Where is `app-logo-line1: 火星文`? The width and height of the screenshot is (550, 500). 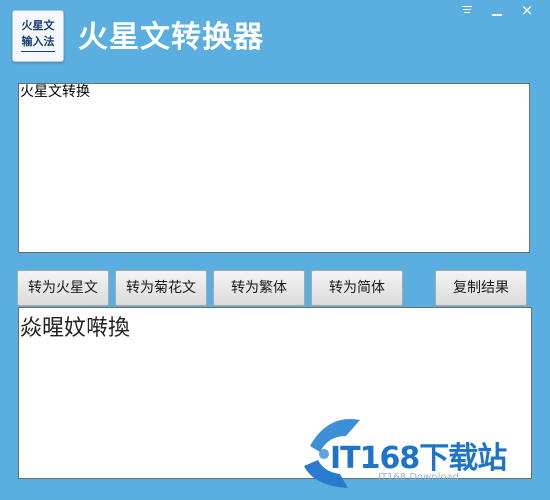
app-logo-line1: 火星文 is located at coordinates (38, 25).